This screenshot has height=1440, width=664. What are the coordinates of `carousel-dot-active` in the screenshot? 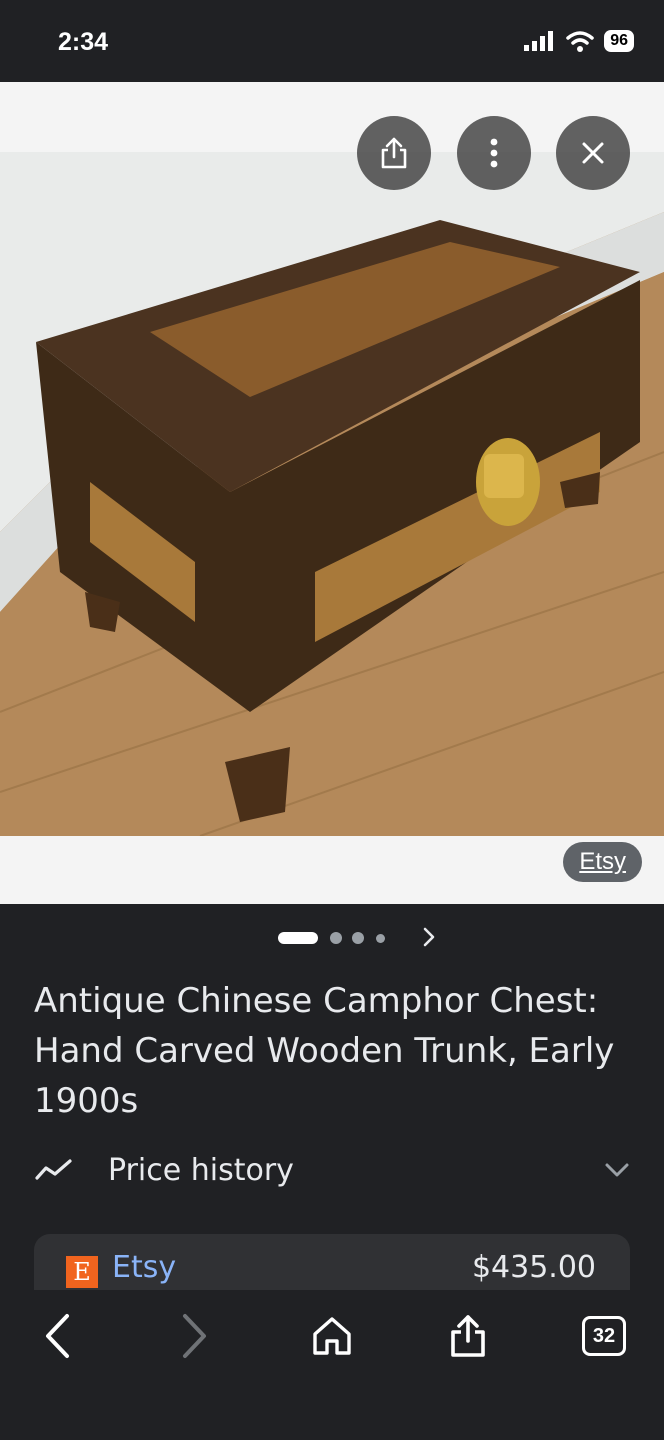 It's located at (298, 938).